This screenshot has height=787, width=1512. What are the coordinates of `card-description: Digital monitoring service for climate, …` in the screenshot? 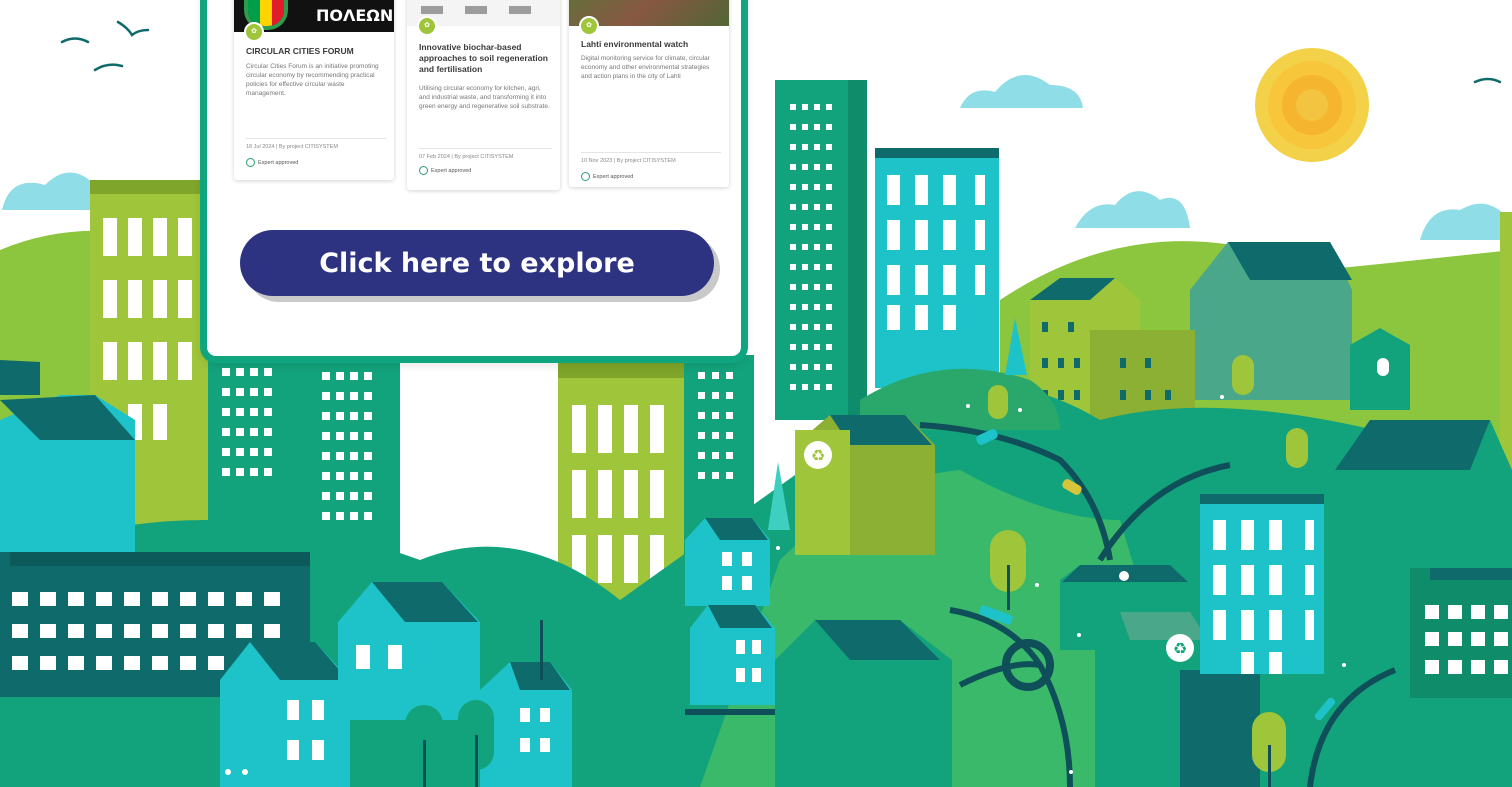 It's located at (645, 67).